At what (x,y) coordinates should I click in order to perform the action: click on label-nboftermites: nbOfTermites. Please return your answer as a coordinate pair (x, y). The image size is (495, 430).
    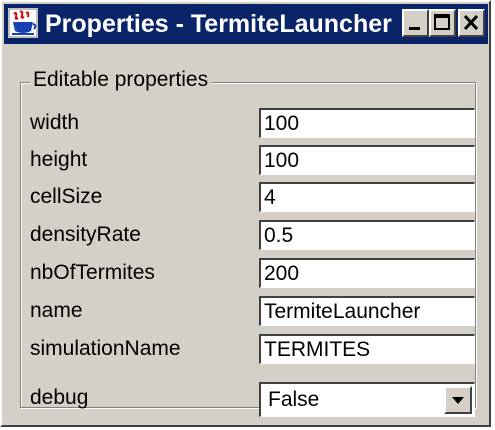
    Looking at the image, I should click on (92, 272).